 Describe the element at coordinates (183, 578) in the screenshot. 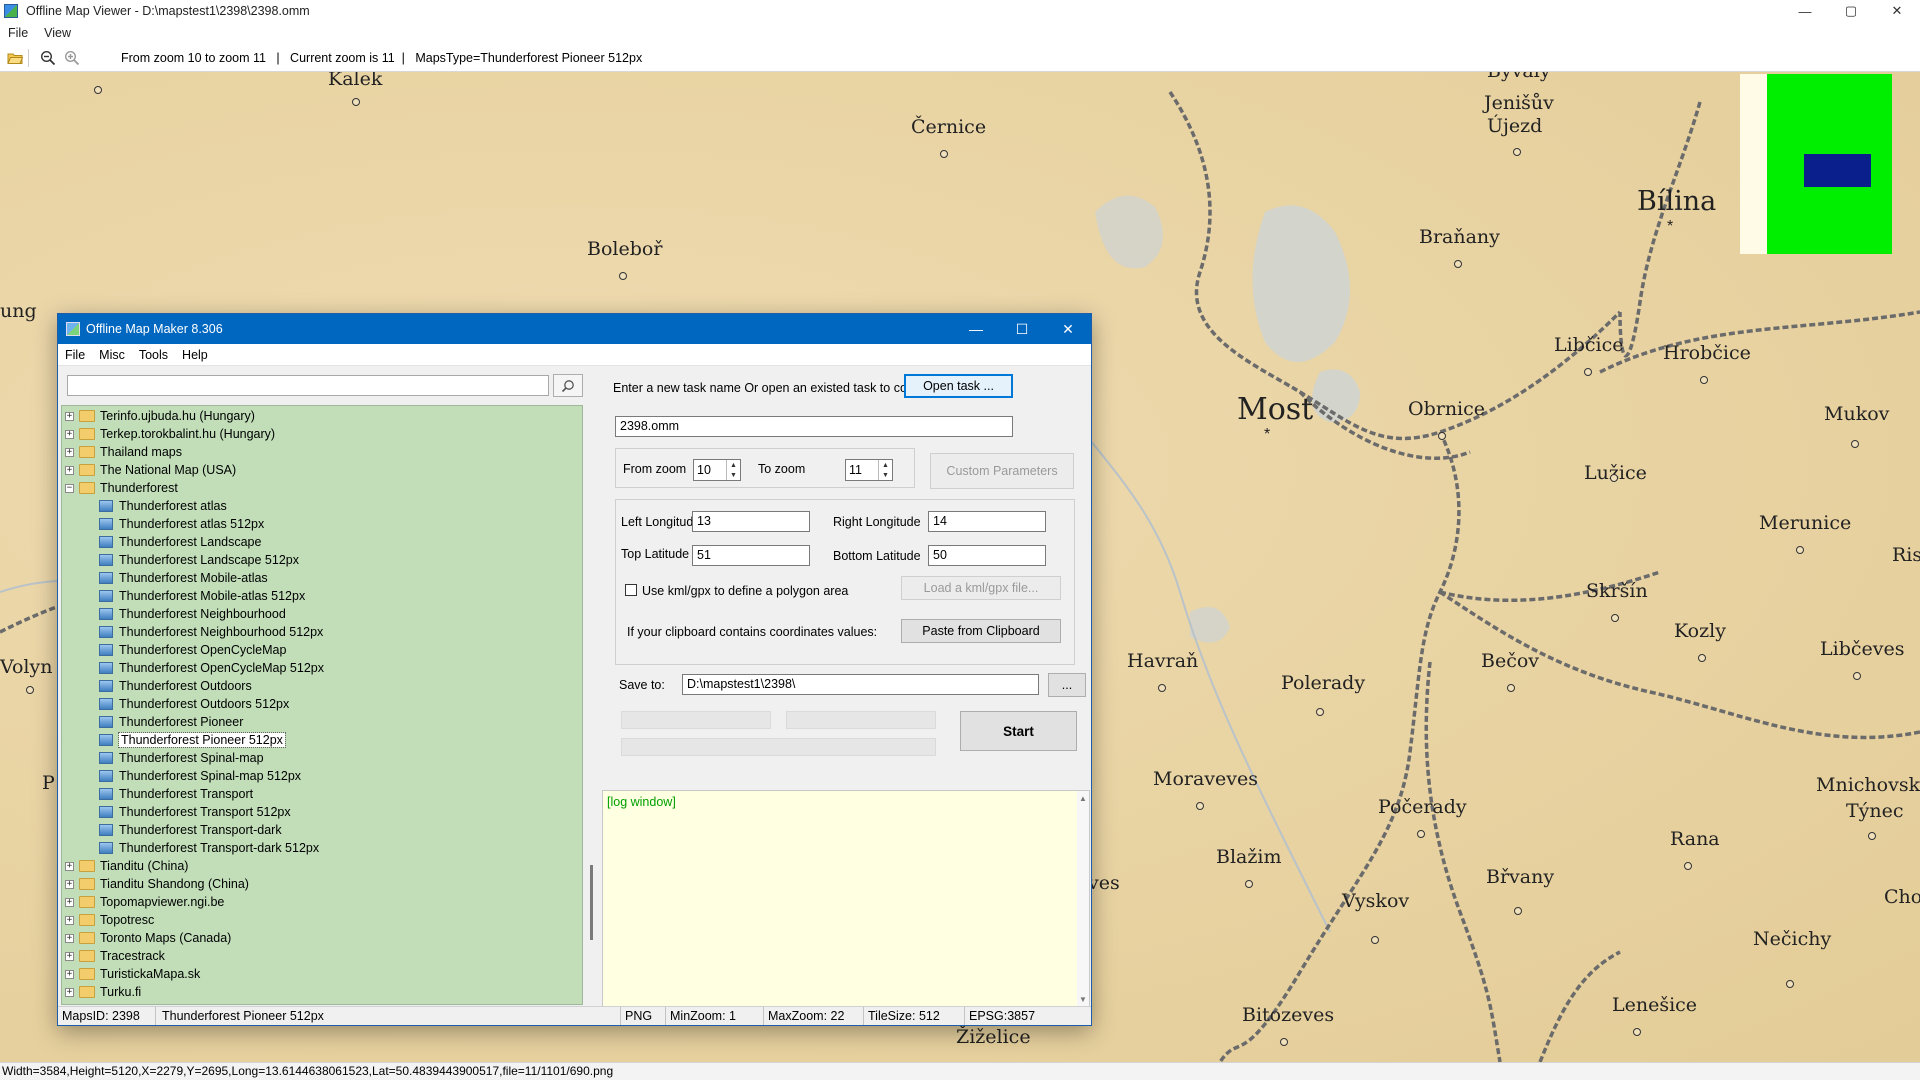

I see `tree-item: Thunderforest Mobile-atlas` at that location.